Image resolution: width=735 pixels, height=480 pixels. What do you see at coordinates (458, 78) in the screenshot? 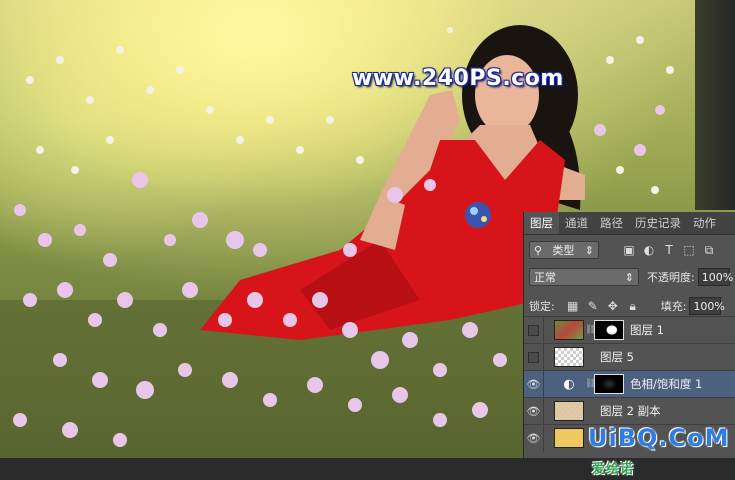
I see `watermark-text: www.240PS.com` at bounding box center [458, 78].